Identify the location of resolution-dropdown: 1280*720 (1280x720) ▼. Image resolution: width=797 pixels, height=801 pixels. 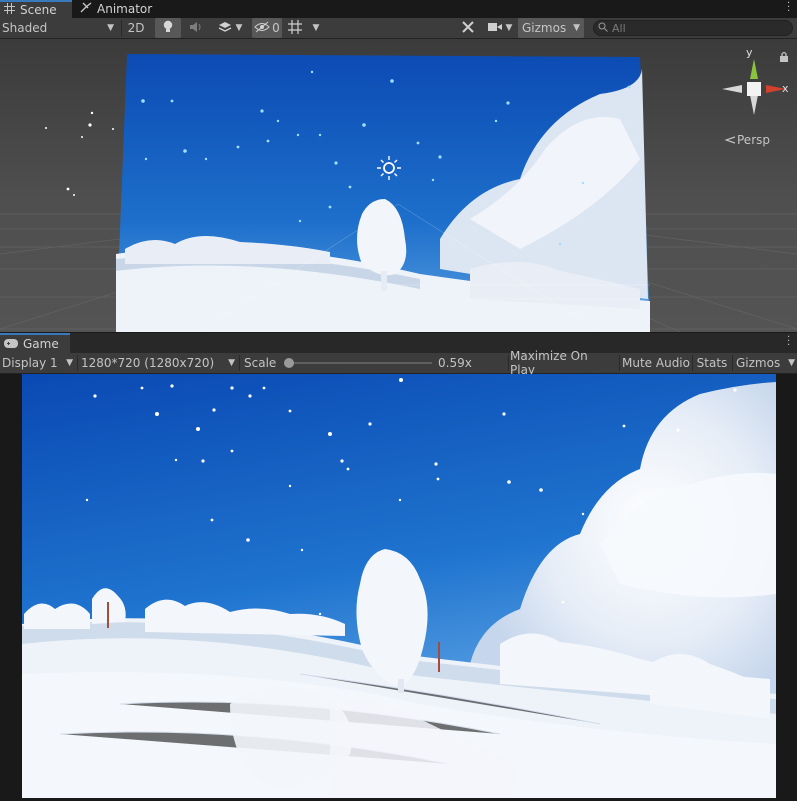
(159, 363).